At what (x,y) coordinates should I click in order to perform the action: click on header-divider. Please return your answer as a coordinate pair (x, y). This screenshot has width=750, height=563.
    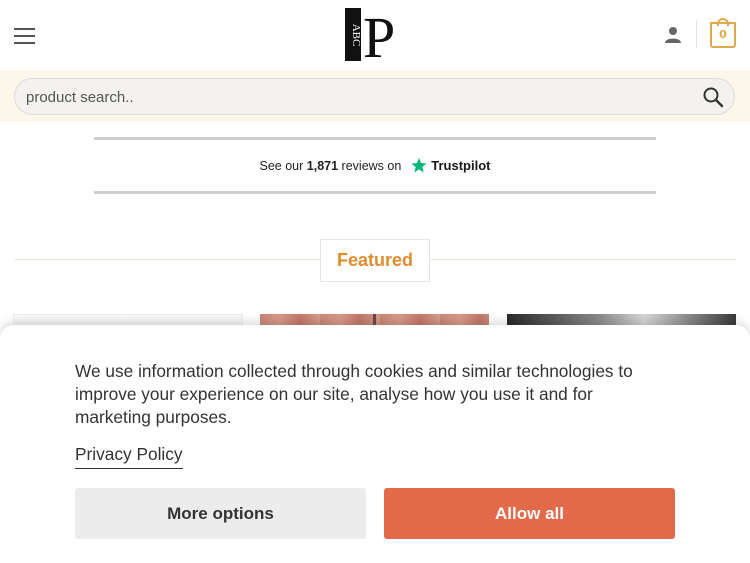
    Looking at the image, I should click on (696, 34).